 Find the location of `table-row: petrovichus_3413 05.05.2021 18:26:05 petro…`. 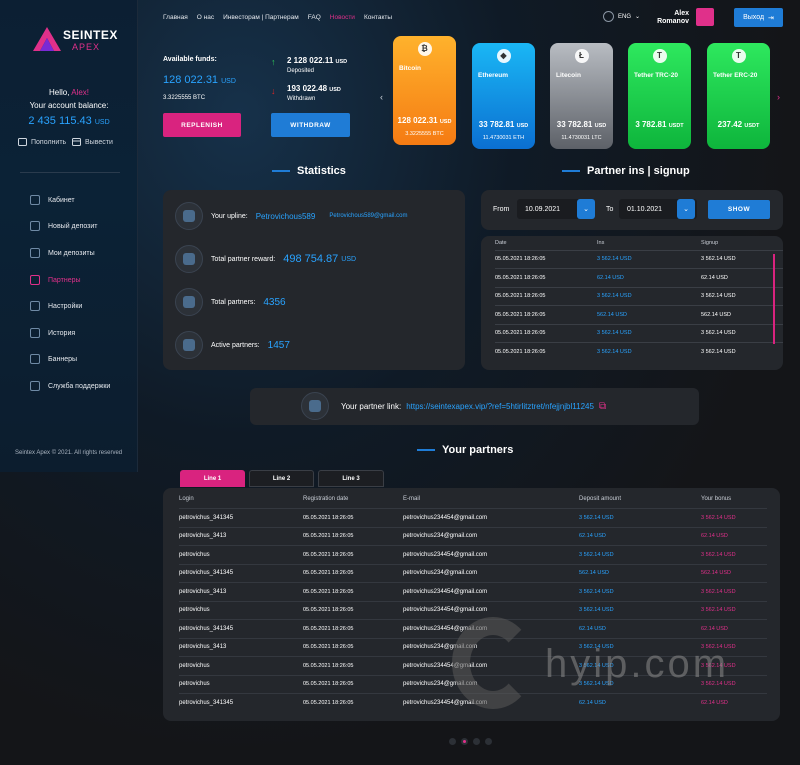

table-row: petrovichus_3413 05.05.2021 18:26:05 petro… is located at coordinates (473, 591).